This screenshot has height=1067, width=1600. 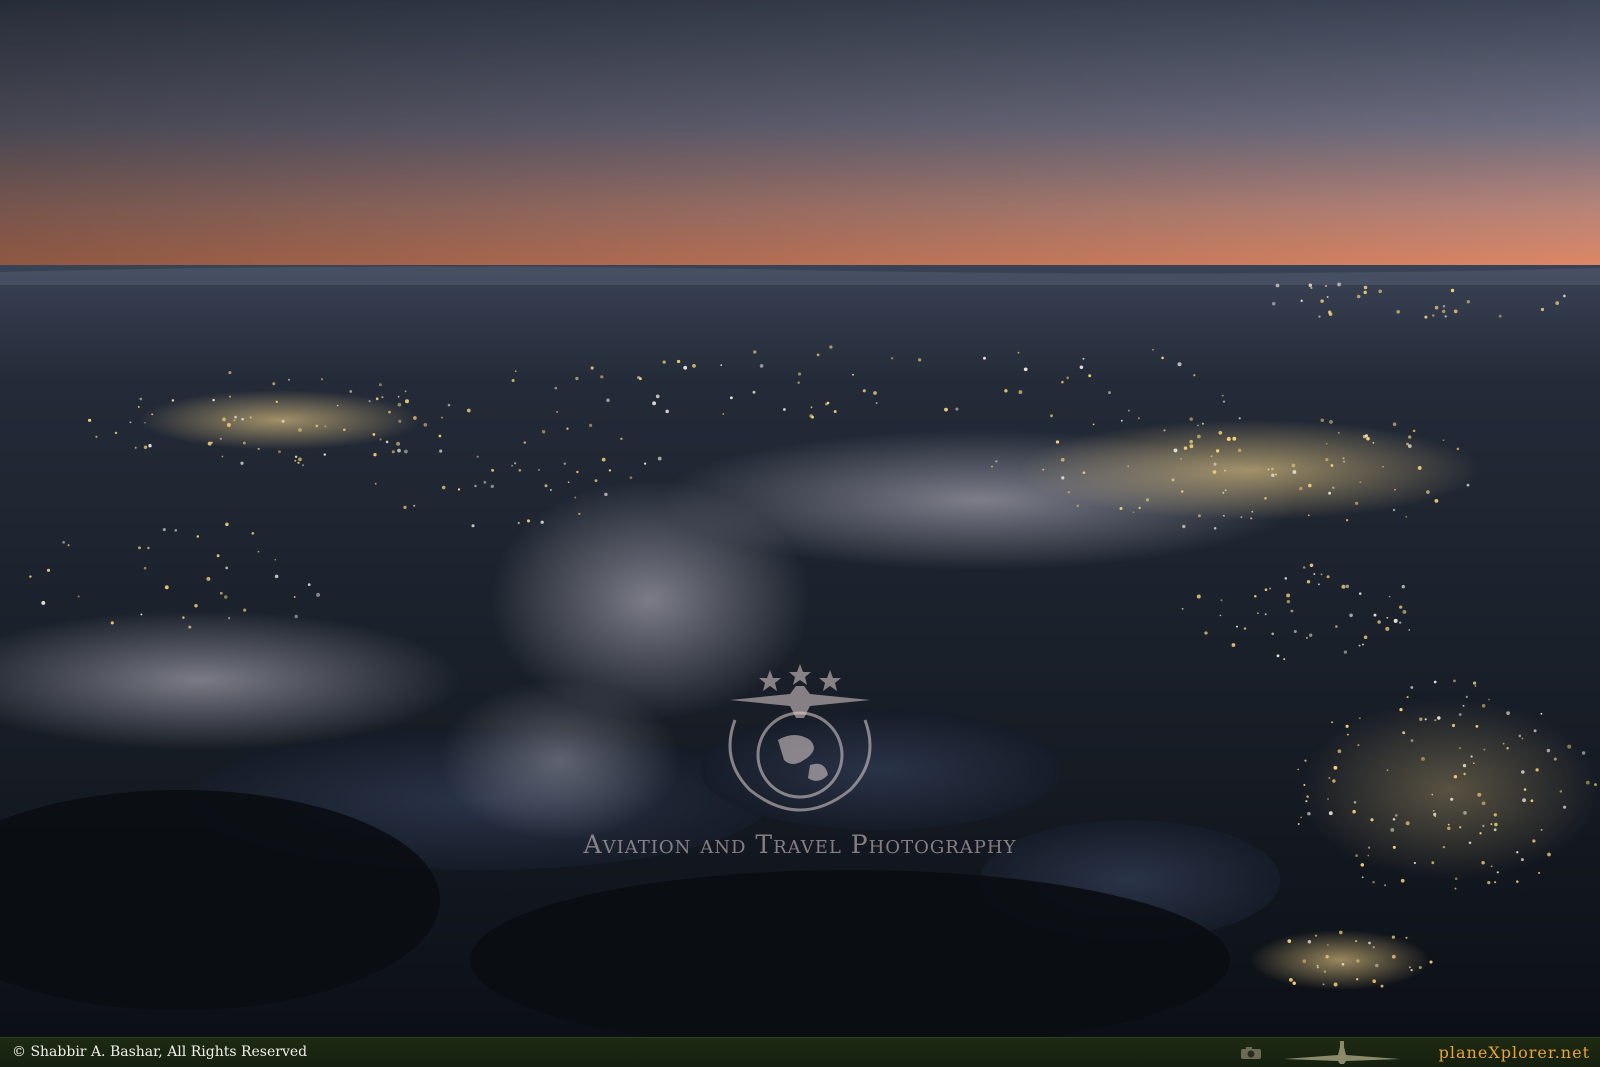 I want to click on site-brand: planeXplorer.net, so click(x=1514, y=1052).